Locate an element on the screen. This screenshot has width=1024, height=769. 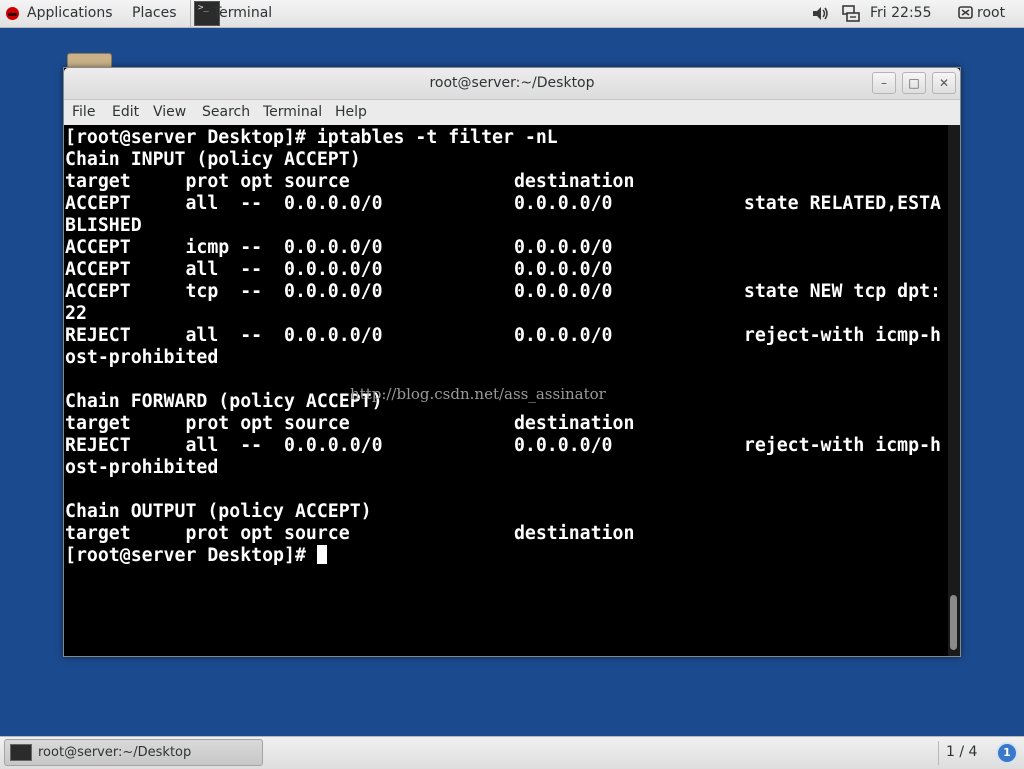
taskbar-window-label: root@server:~/Desktop is located at coordinates (115, 752).